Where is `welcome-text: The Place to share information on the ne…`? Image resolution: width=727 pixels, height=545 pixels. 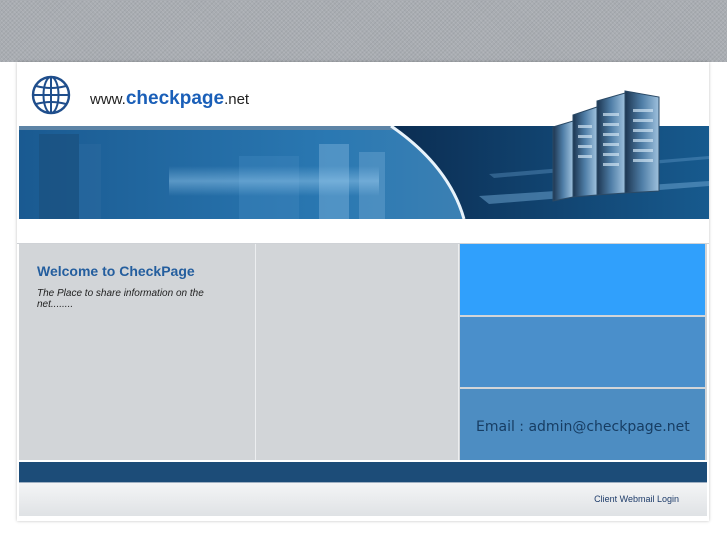
welcome-text: The Place to share information on the ne… is located at coordinates (120, 299).